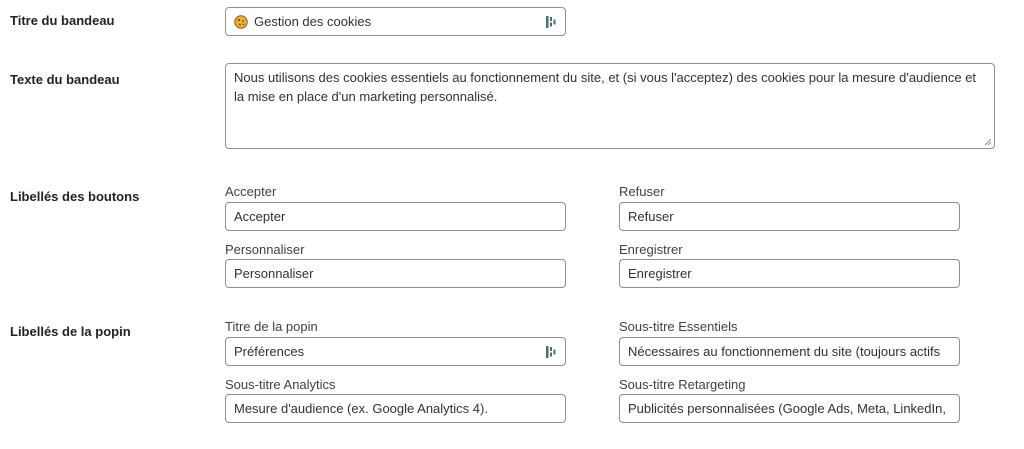 Image resolution: width=1024 pixels, height=449 pixels. What do you see at coordinates (651, 216) in the screenshot?
I see `refuse-value: Refuser` at bounding box center [651, 216].